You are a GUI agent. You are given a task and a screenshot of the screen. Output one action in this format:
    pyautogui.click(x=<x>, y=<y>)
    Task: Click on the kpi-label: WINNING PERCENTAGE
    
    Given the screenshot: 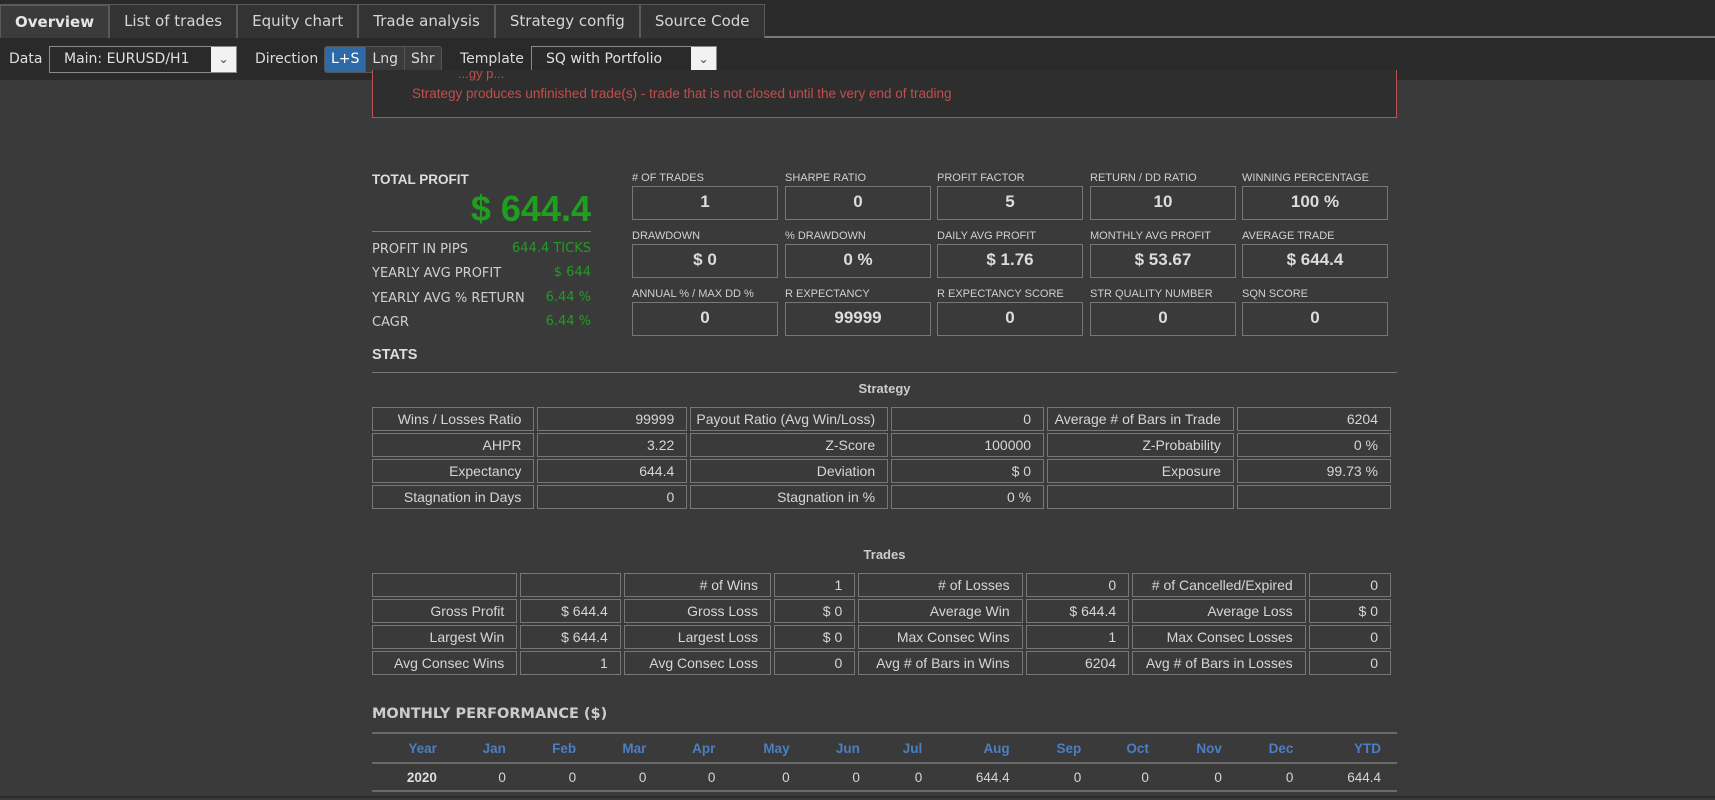 What is the action you would take?
    pyautogui.click(x=1305, y=178)
    